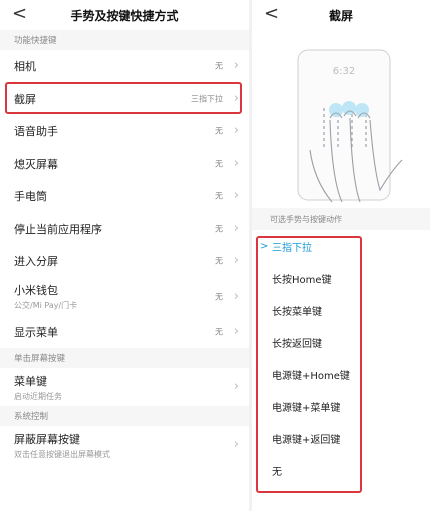  Describe the element at coordinates (341, 246) in the screenshot. I see `option-three-finger-pull: > 三指下拉` at that location.